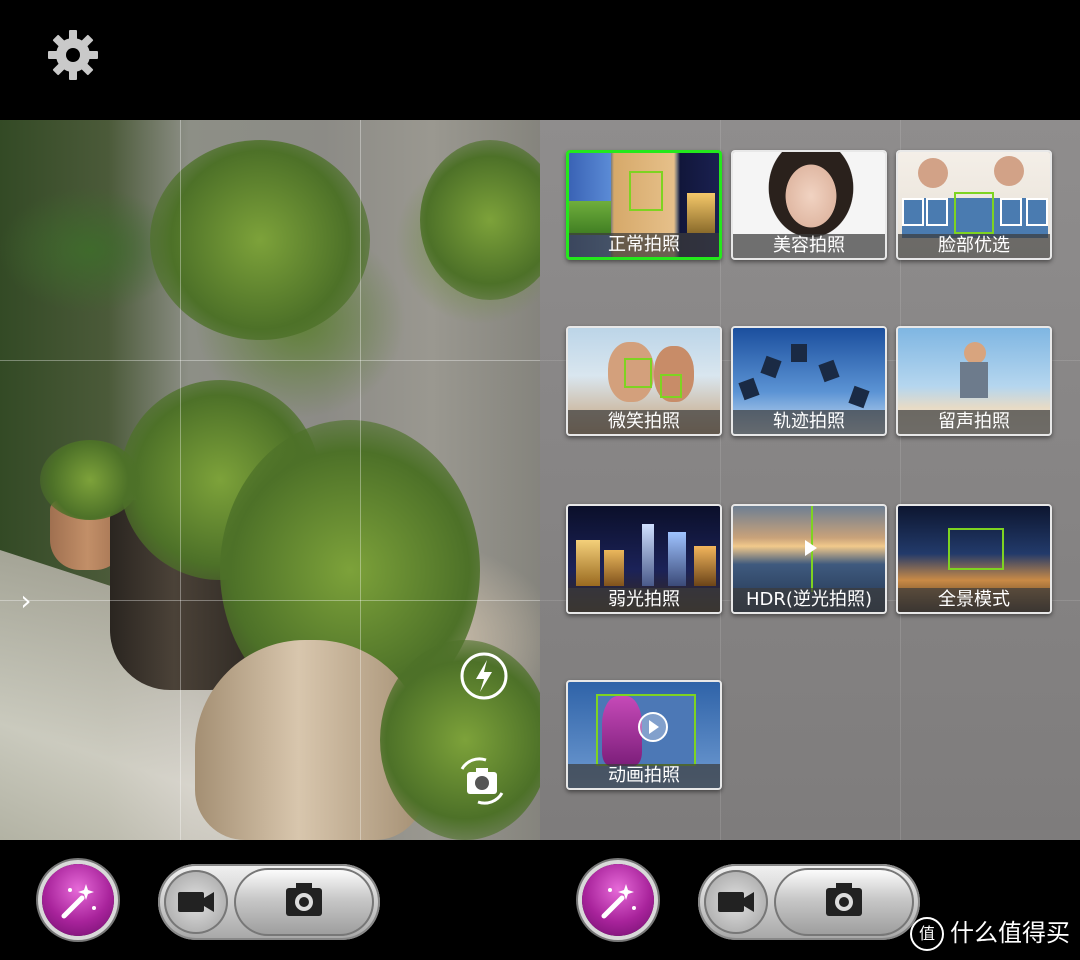 This screenshot has width=1080, height=960. I want to click on mode-label: 全景模式, so click(974, 600).